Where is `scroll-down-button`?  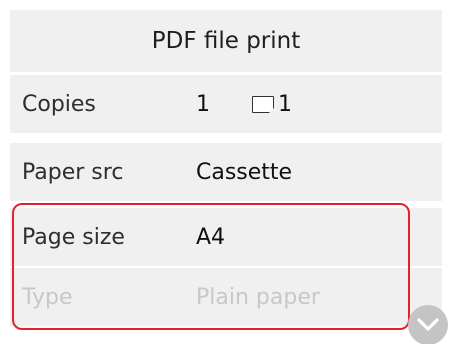 scroll-down-button is located at coordinates (428, 324).